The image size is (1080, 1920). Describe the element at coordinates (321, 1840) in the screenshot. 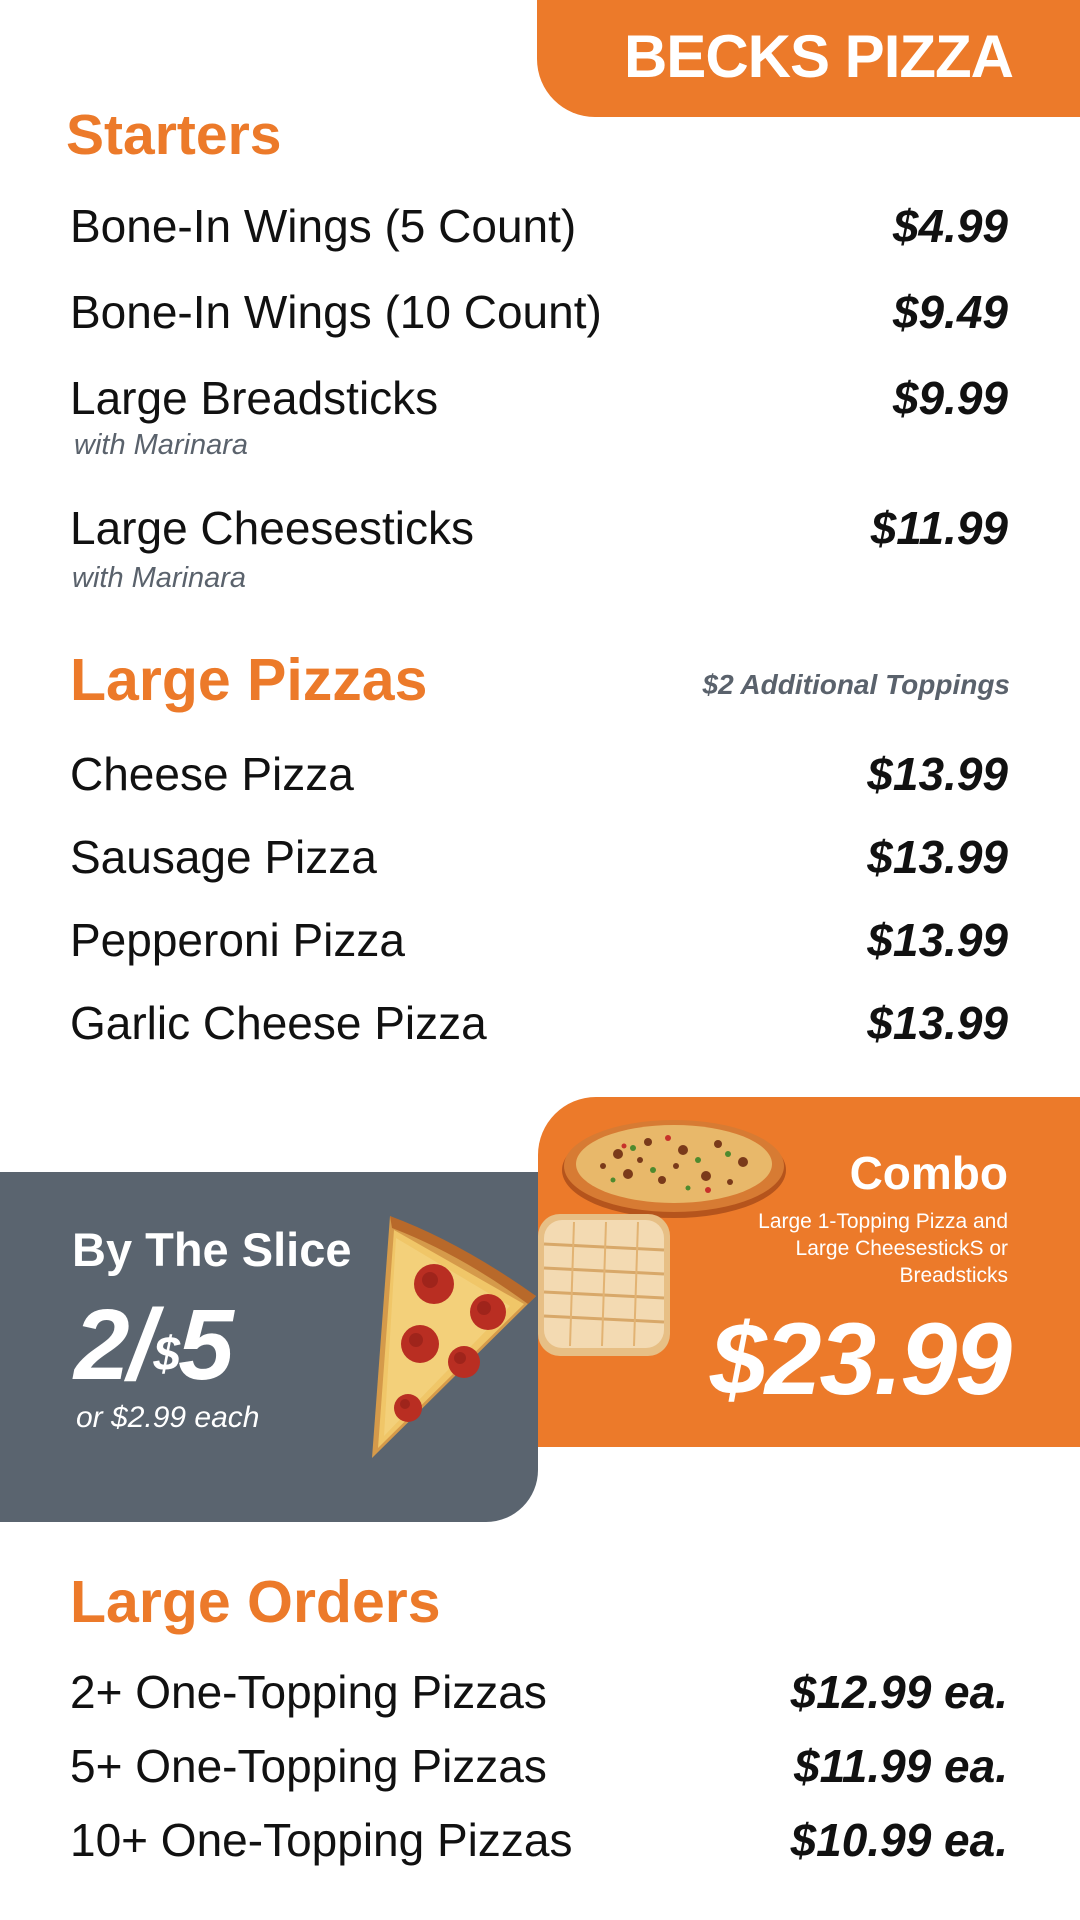

I see `menu-item-name: 10+ One-Topping Pizzas` at that location.